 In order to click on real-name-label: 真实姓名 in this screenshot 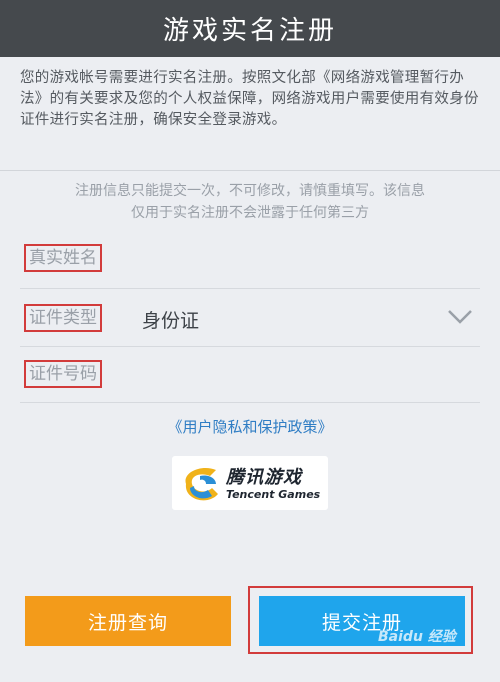, I will do `click(63, 258)`.